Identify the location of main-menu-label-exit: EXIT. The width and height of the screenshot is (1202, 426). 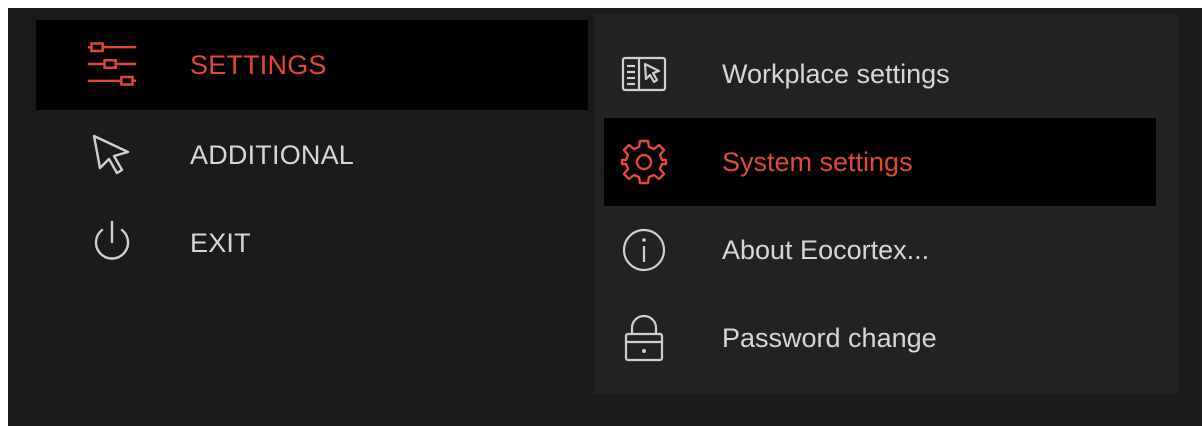
(220, 242).